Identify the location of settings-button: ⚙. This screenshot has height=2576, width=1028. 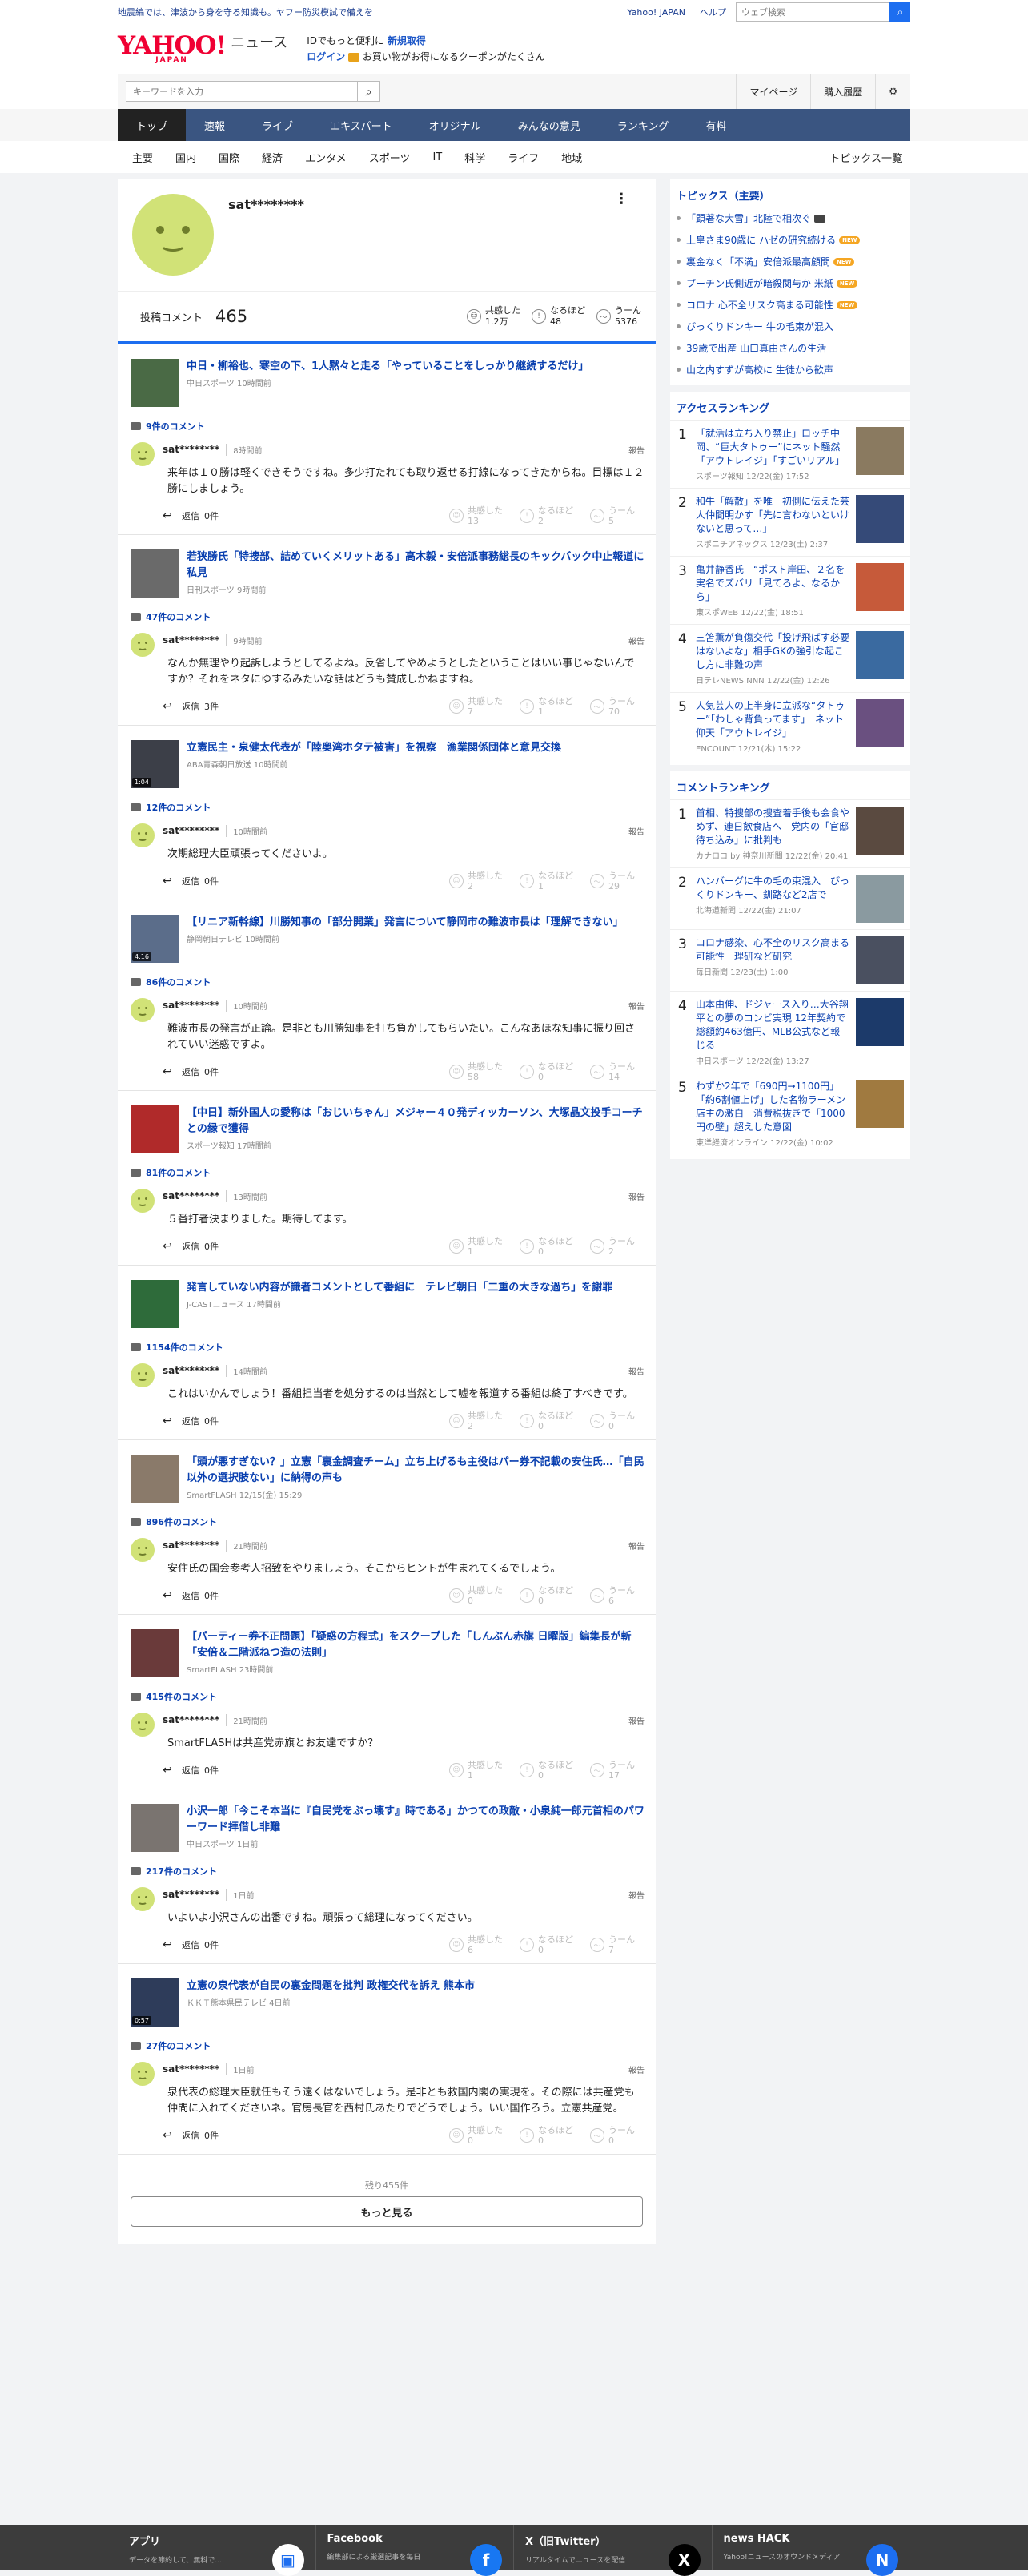
(892, 91).